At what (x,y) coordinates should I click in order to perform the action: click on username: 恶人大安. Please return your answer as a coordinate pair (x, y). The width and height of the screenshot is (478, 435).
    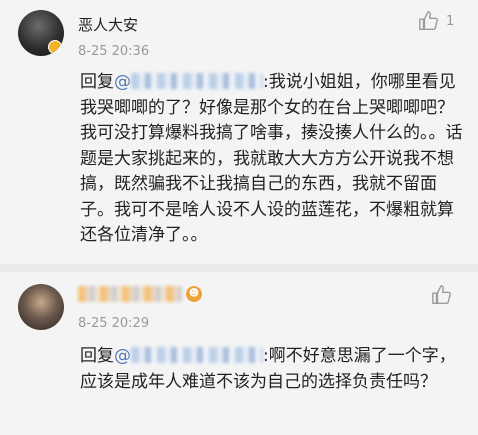
    Looking at the image, I should click on (108, 24).